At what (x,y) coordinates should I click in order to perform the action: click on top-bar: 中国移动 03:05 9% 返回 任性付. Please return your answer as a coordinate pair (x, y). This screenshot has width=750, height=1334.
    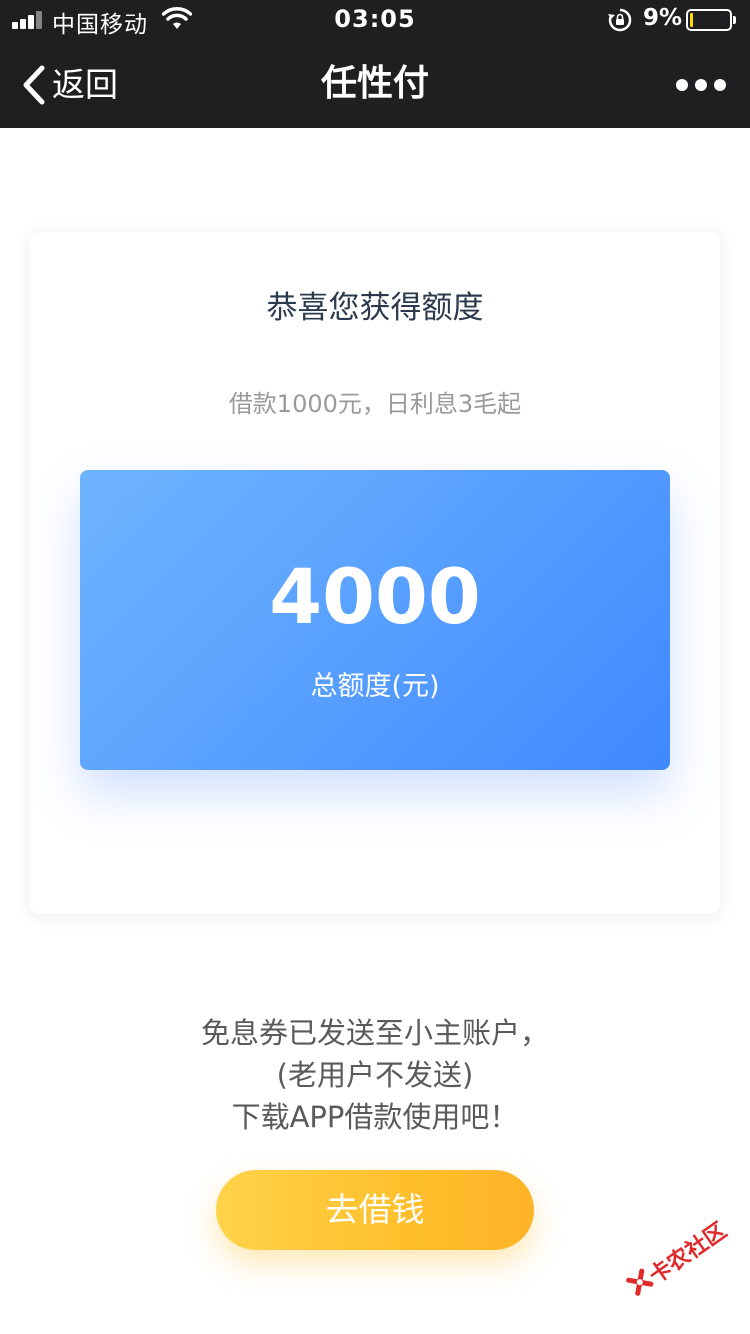
    Looking at the image, I should click on (375, 64).